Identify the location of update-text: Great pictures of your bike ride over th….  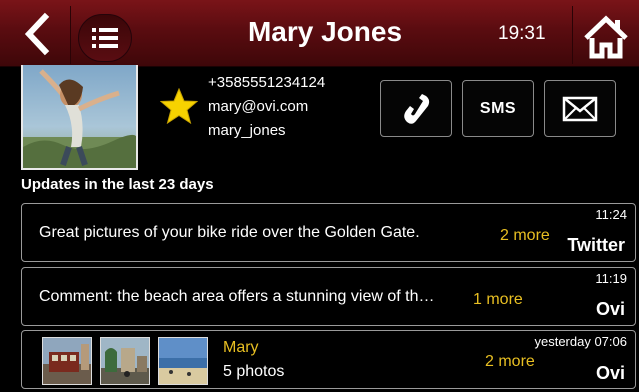
(229, 232).